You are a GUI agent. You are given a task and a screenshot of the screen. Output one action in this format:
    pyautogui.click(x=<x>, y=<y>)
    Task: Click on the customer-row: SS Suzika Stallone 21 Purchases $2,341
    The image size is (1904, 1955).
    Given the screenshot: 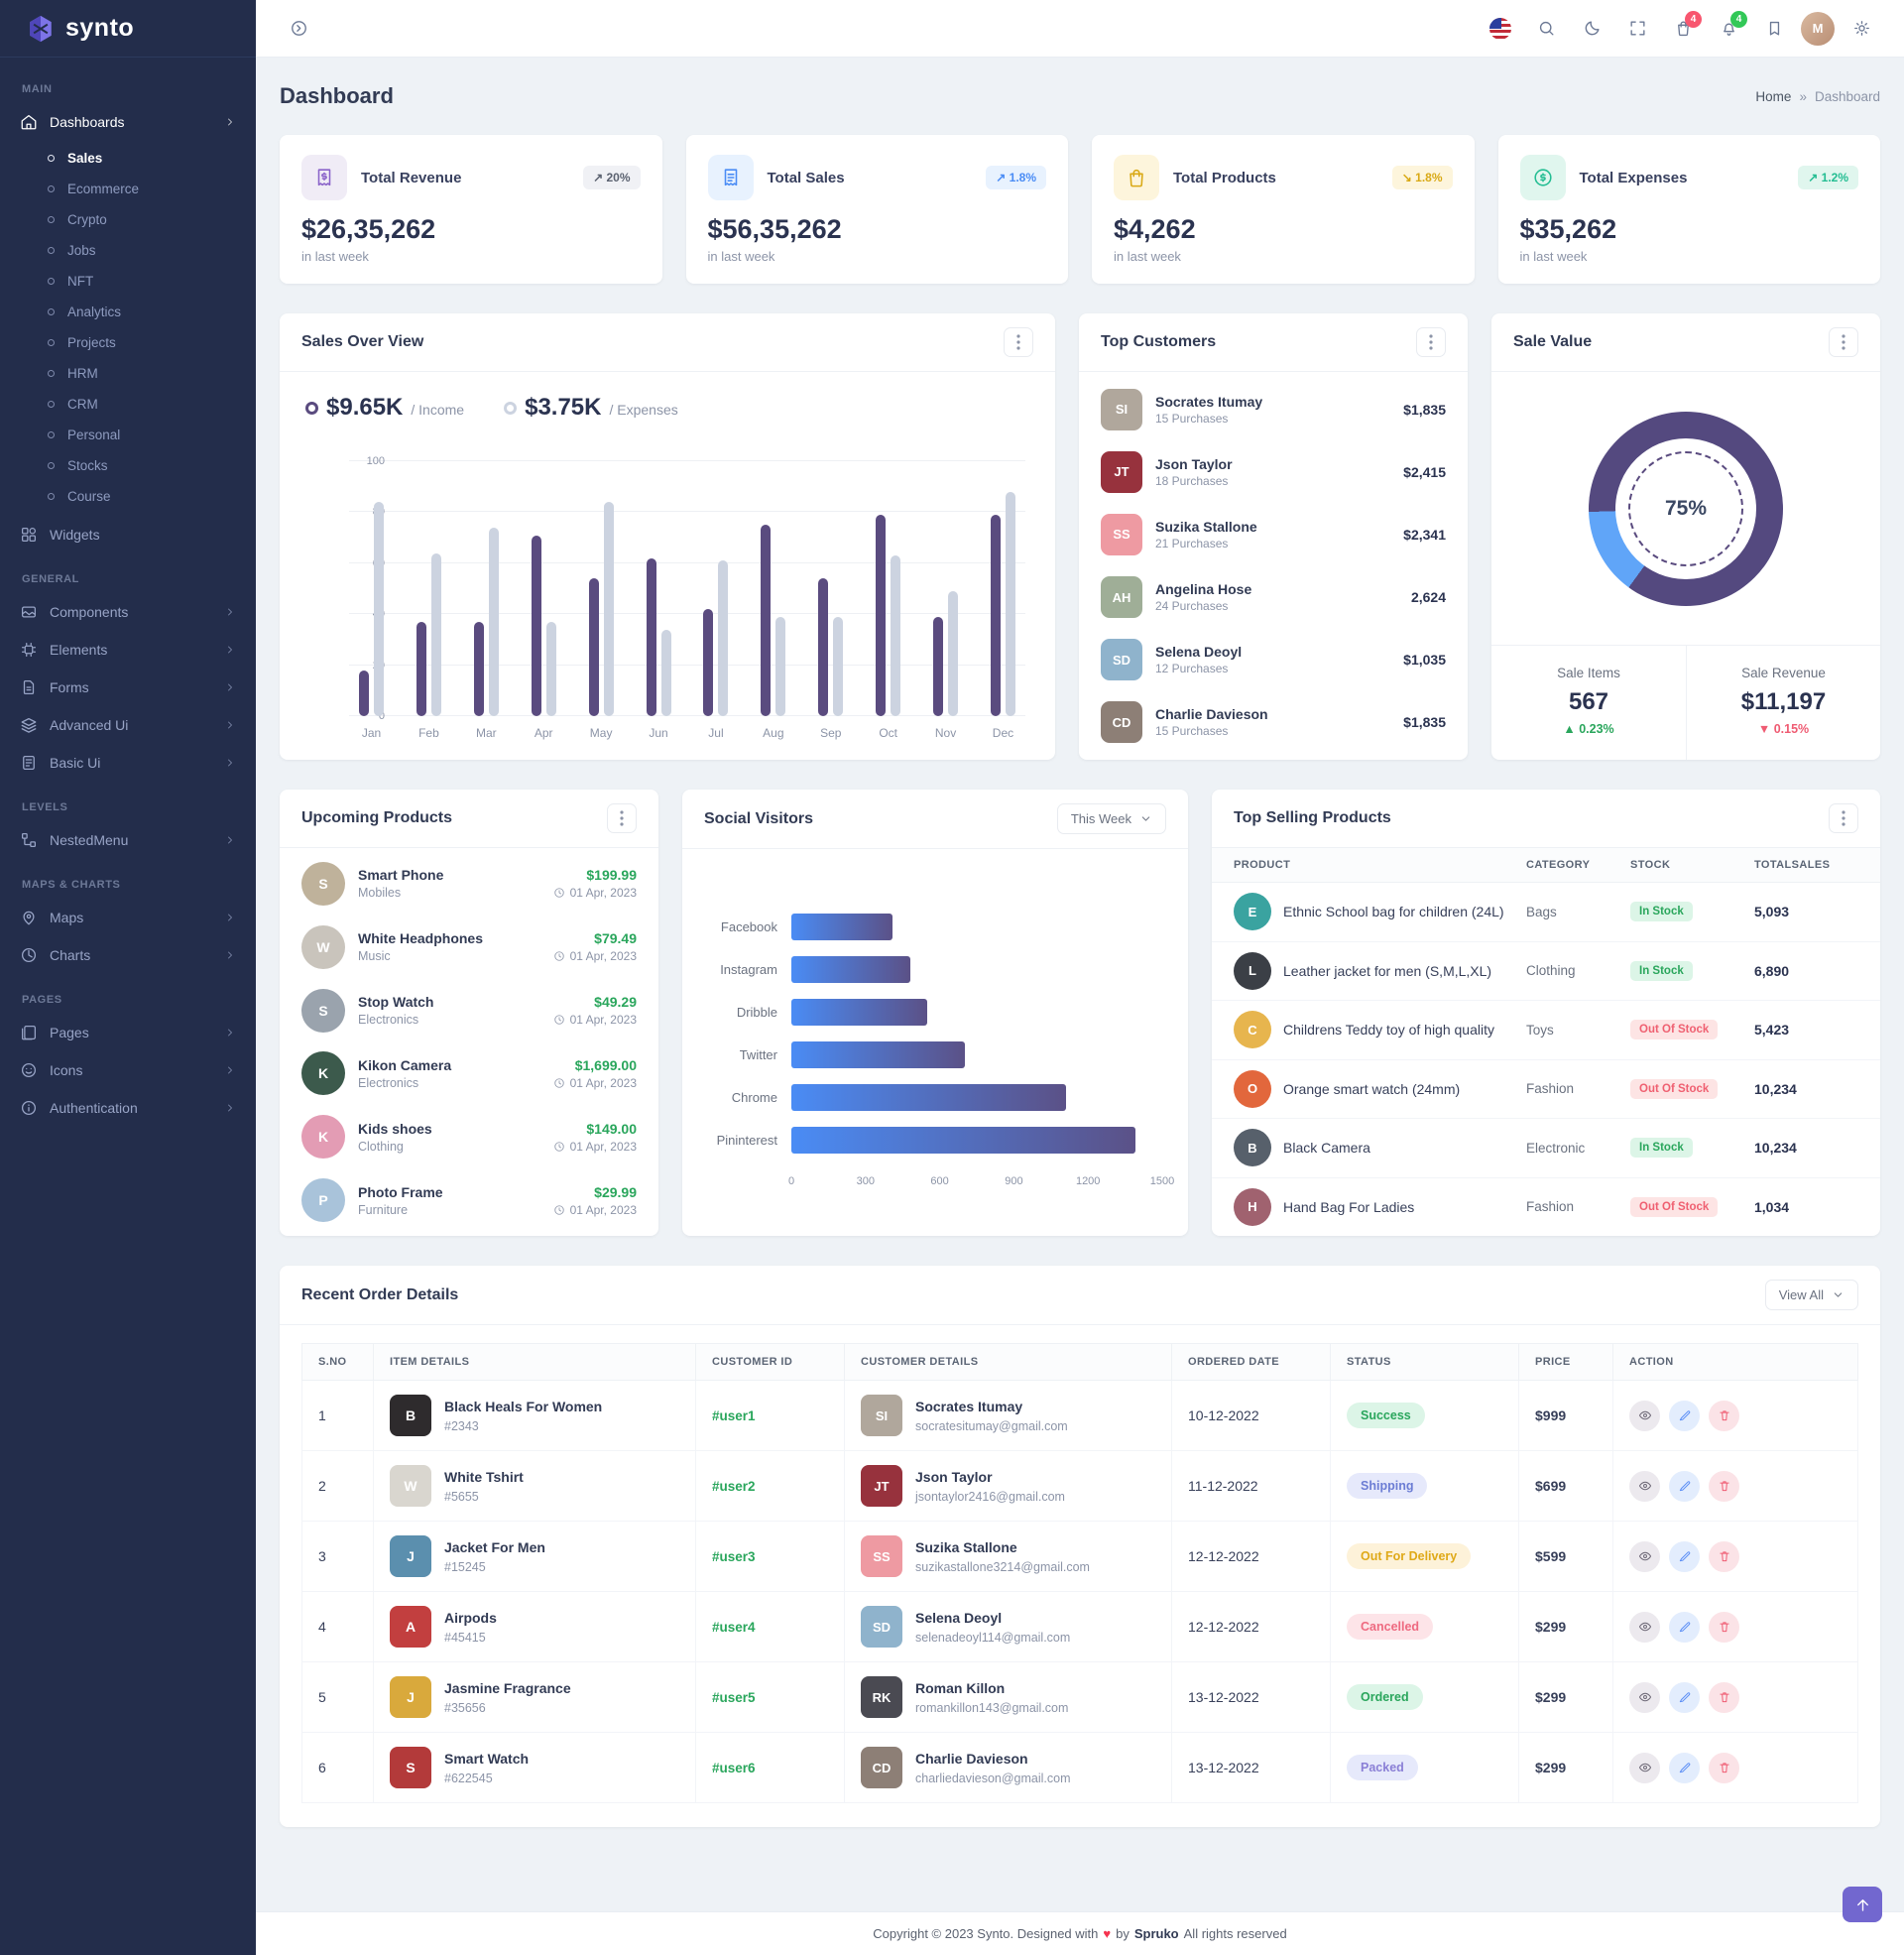 What is the action you would take?
    pyautogui.click(x=1273, y=534)
    